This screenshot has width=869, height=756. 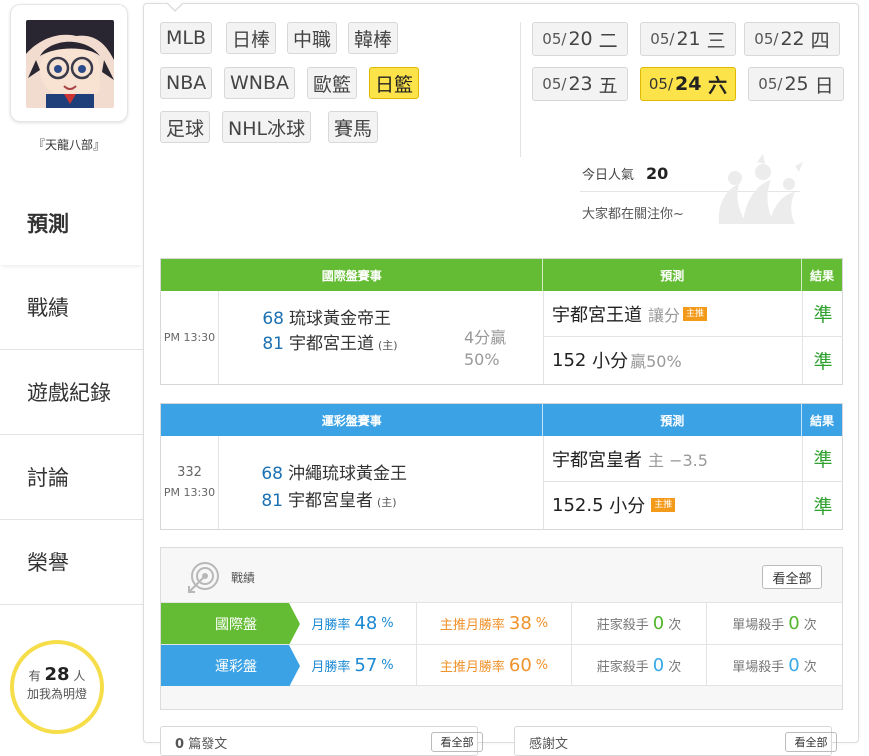 I want to click on date-day: 25, so click(x=796, y=84).